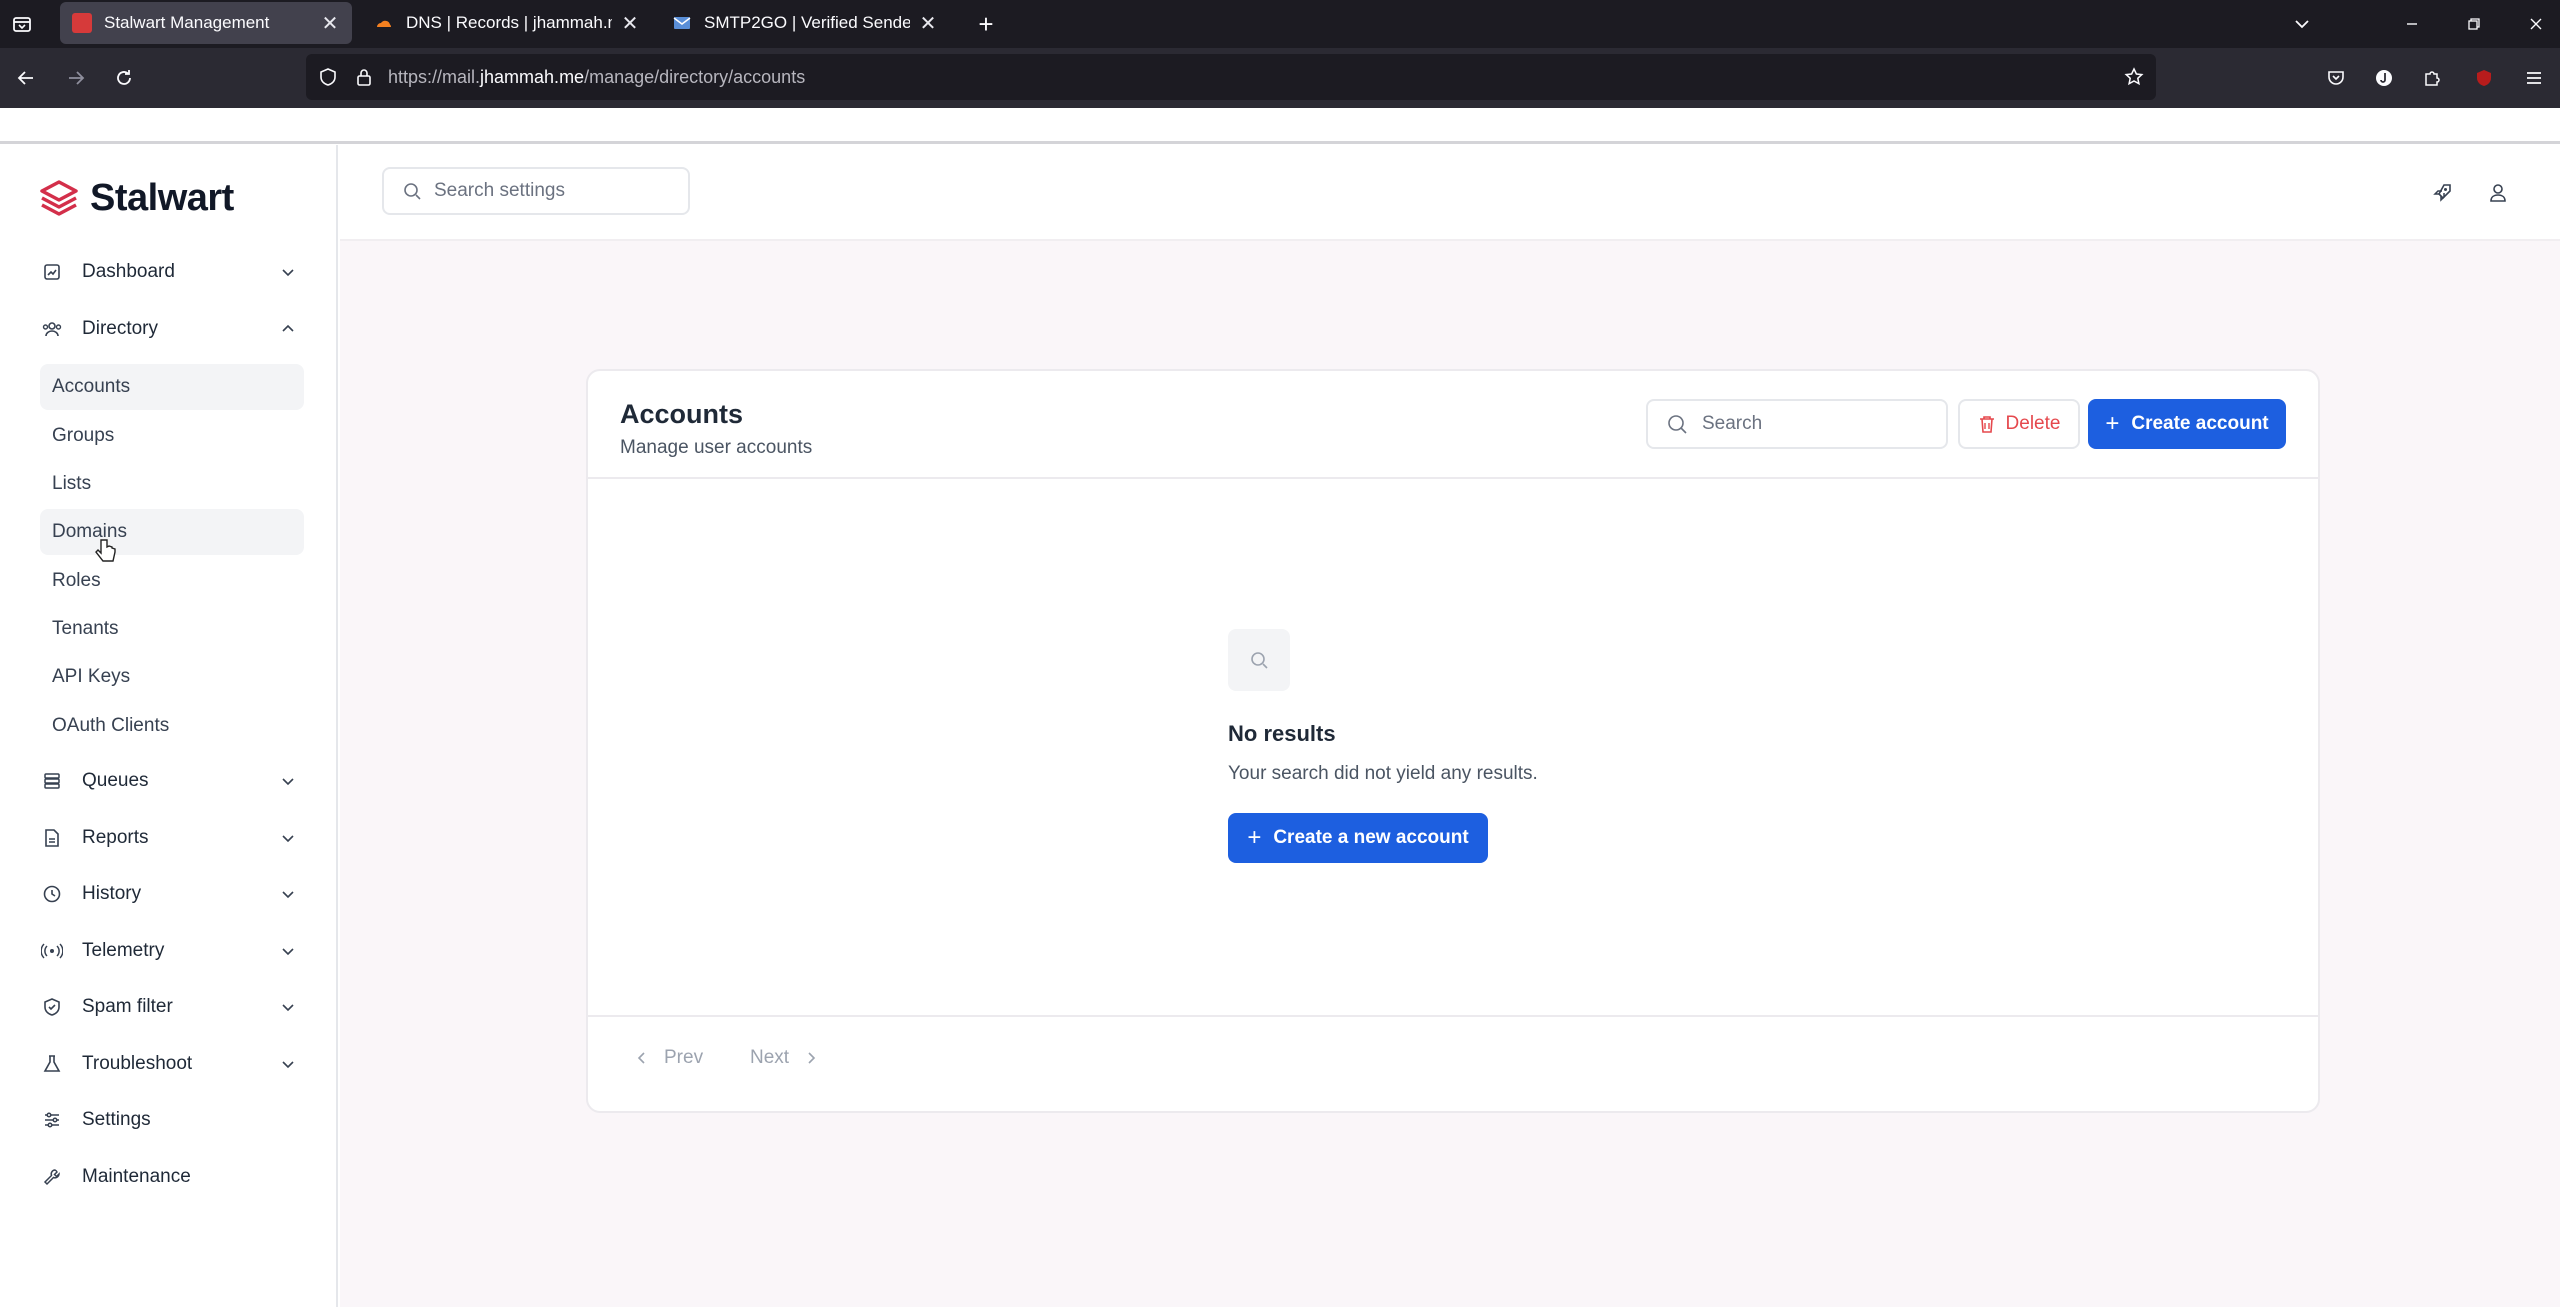 The image size is (2560, 1307). I want to click on cloudflare-favicon-icon, so click(384, 23).